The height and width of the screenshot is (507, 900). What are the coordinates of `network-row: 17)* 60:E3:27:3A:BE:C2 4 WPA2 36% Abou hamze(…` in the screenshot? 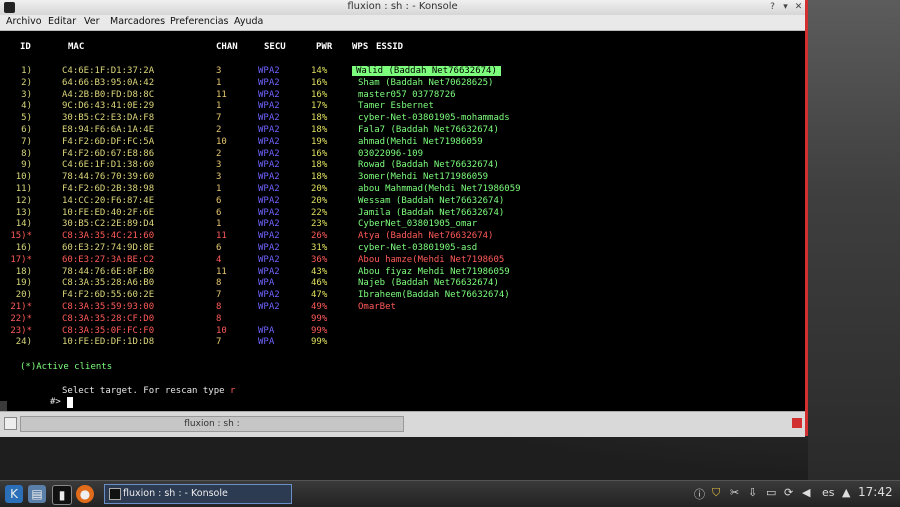 It's located at (402, 261).